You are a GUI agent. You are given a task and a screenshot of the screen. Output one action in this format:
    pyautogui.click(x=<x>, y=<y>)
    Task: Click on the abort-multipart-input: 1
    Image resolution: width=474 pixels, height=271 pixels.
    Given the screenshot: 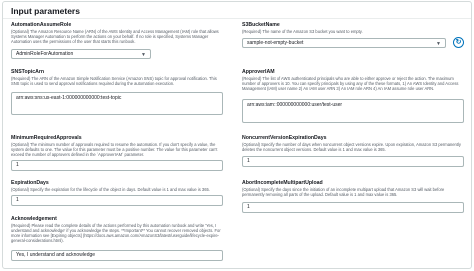 What is the action you would take?
    pyautogui.click(x=353, y=207)
    